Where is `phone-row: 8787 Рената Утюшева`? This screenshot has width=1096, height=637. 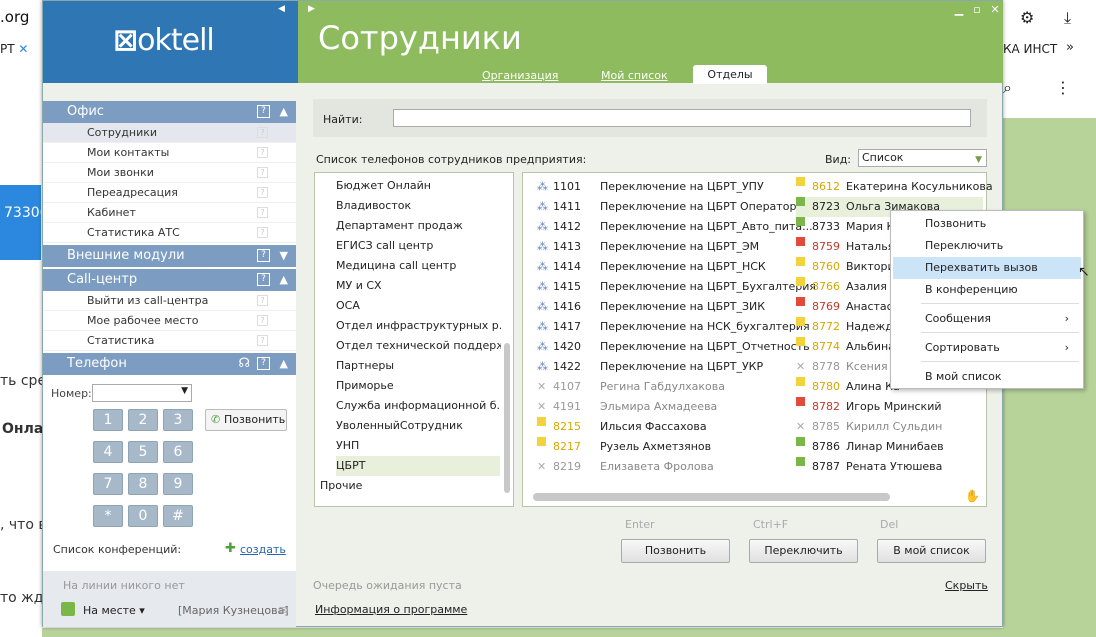 phone-row: 8787 Рената Утюшева is located at coordinates (889, 467).